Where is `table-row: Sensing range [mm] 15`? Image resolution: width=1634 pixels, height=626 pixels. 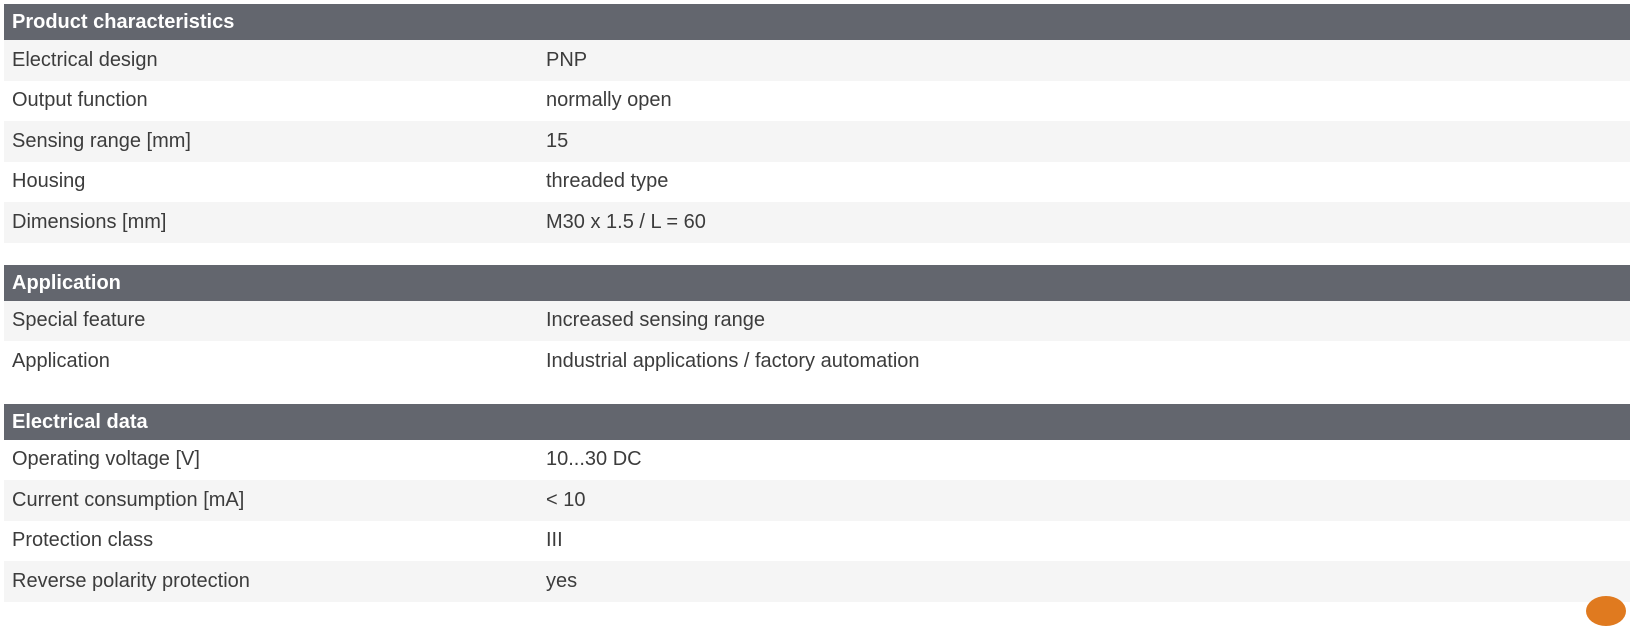
table-row: Sensing range [mm] 15 is located at coordinates (817, 141).